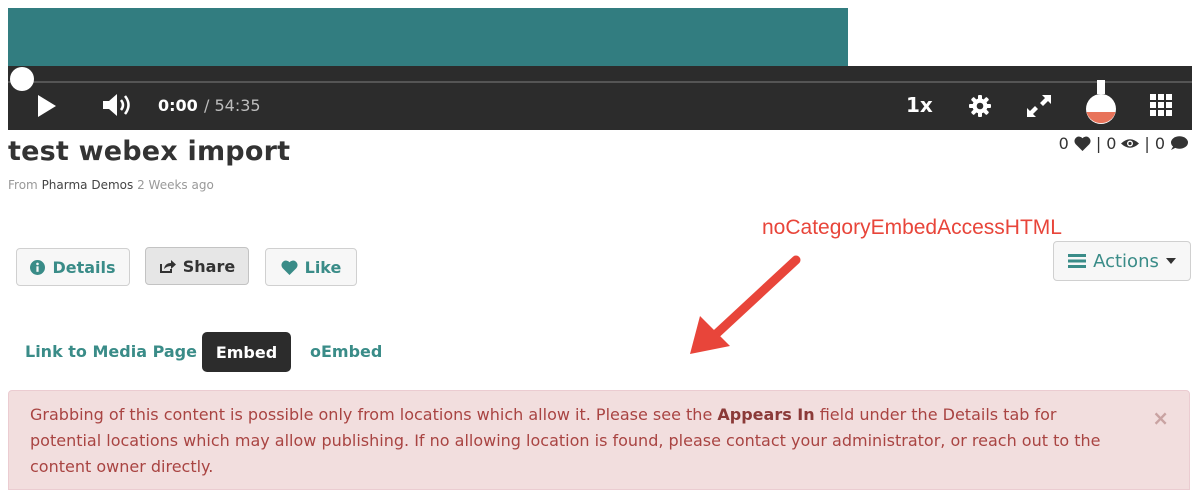 This screenshot has width=1192, height=490. What do you see at coordinates (745, 304) in the screenshot?
I see `annotation-arrow-icon` at bounding box center [745, 304].